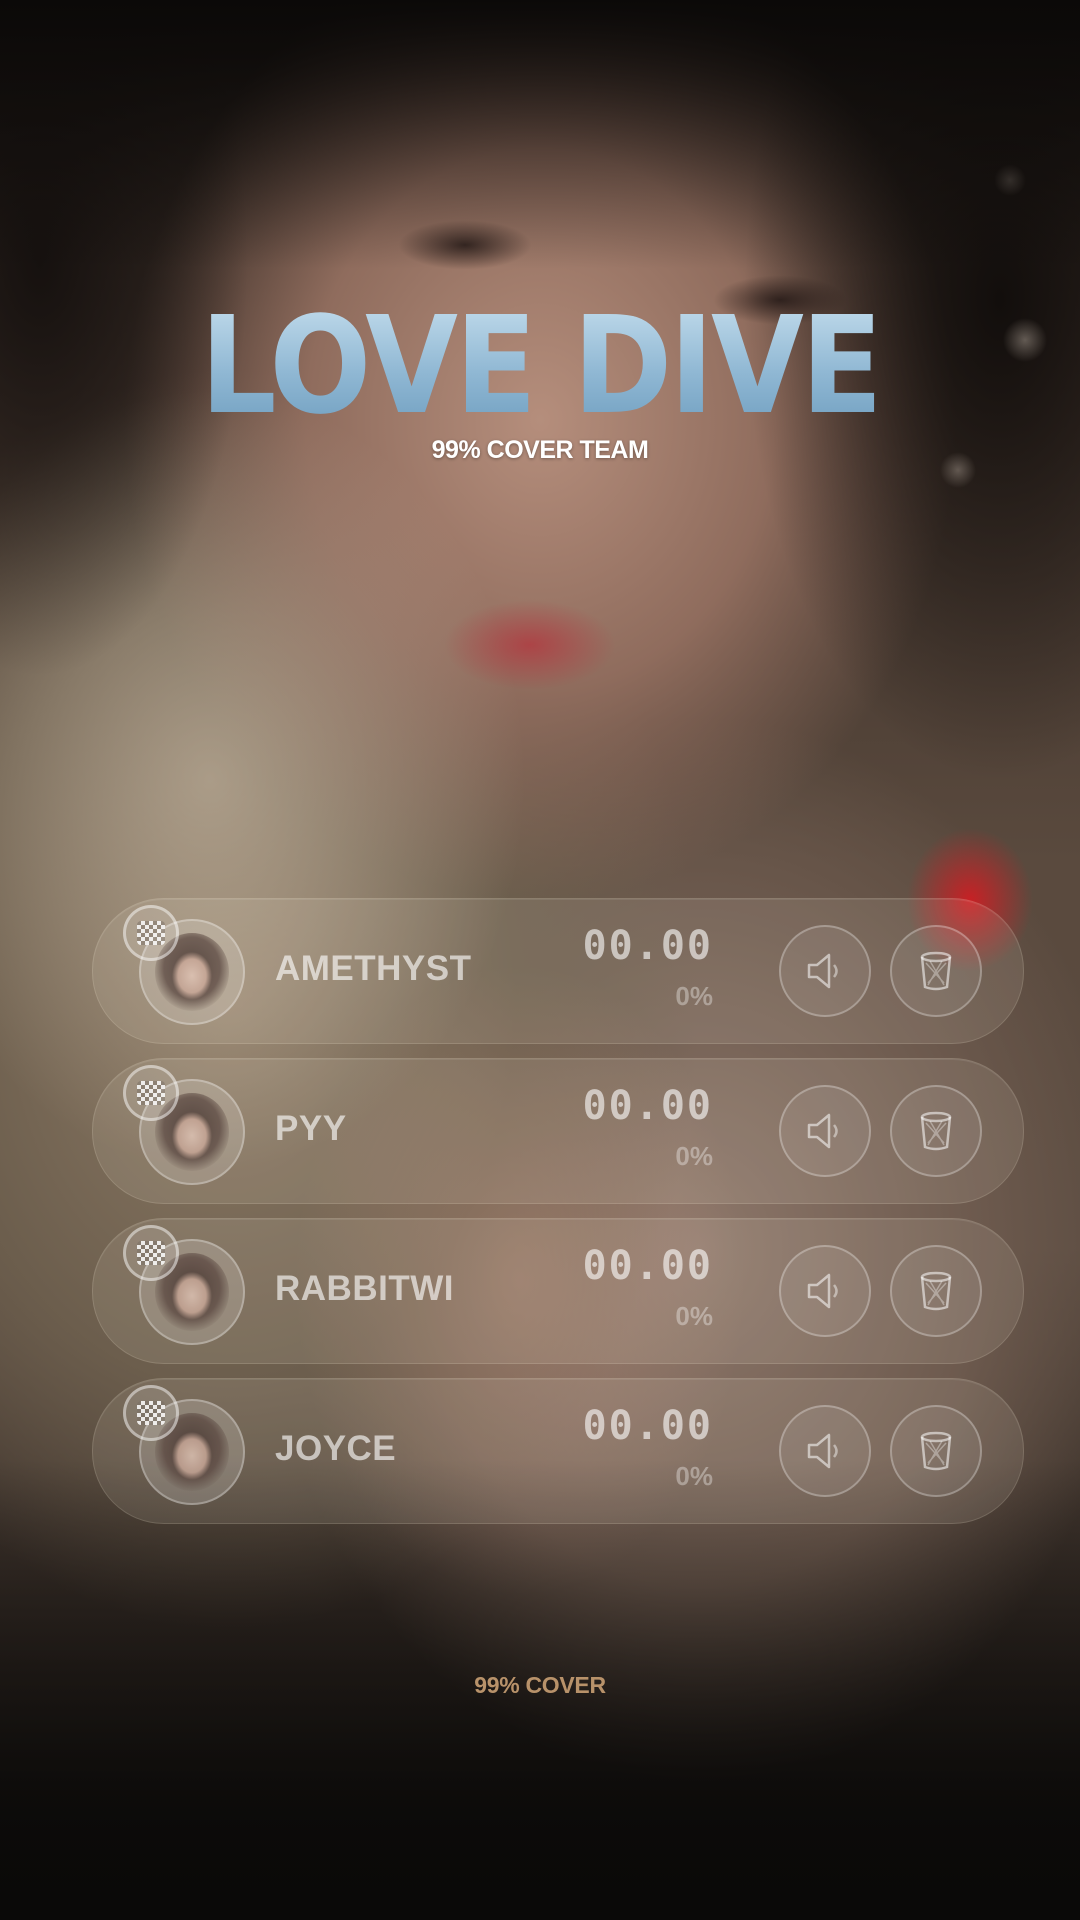 This screenshot has height=1920, width=1080. What do you see at coordinates (558, 971) in the screenshot?
I see `track-row: AMETHYST 00.00 0%` at bounding box center [558, 971].